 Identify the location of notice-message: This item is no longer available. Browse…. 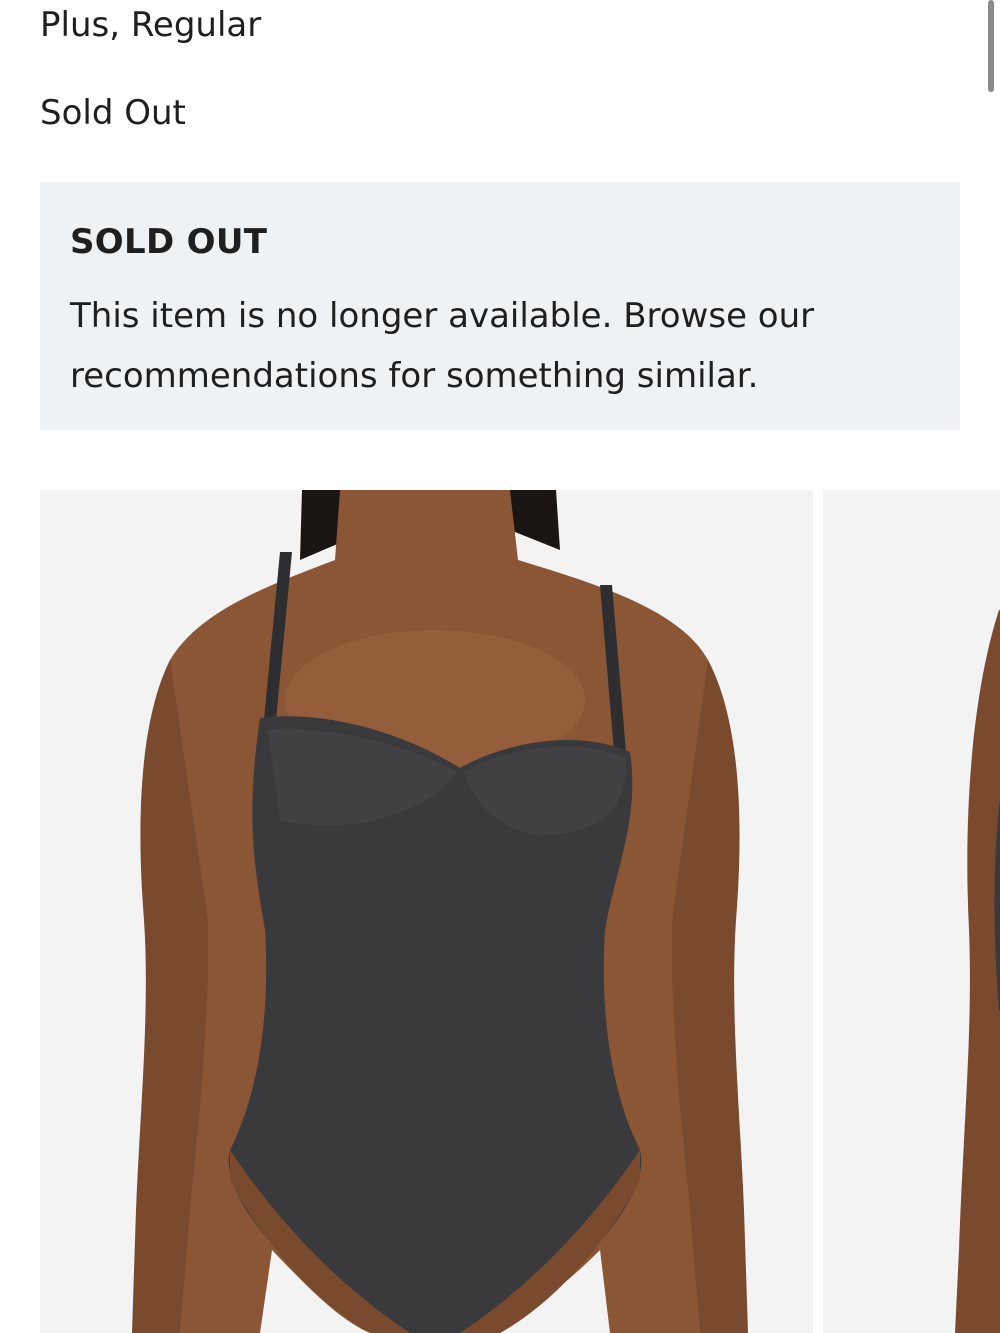
(442, 346).